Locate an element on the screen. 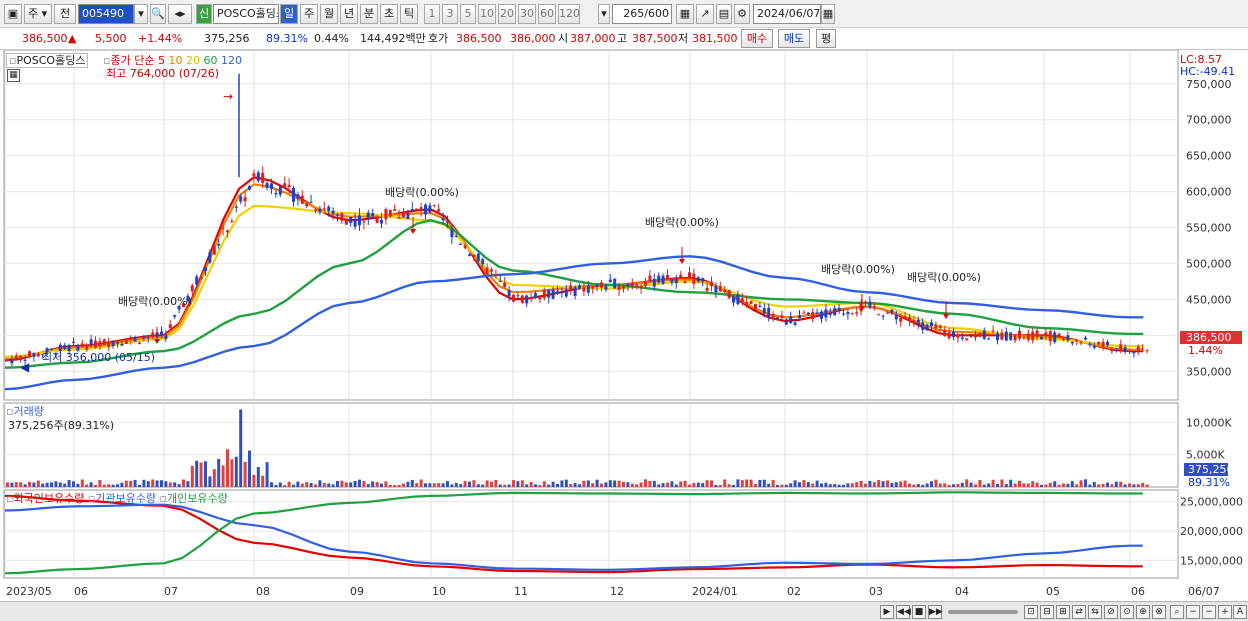  period-button-1: 주 is located at coordinates (309, 14).